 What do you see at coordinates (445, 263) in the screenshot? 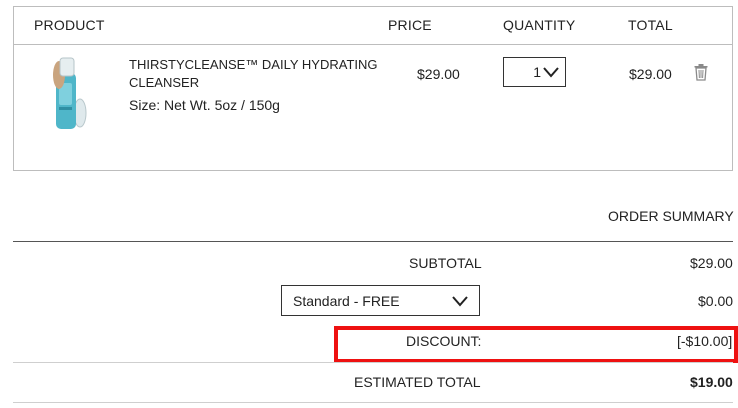
I see `subtotal-label: SUBTOTAL` at bounding box center [445, 263].